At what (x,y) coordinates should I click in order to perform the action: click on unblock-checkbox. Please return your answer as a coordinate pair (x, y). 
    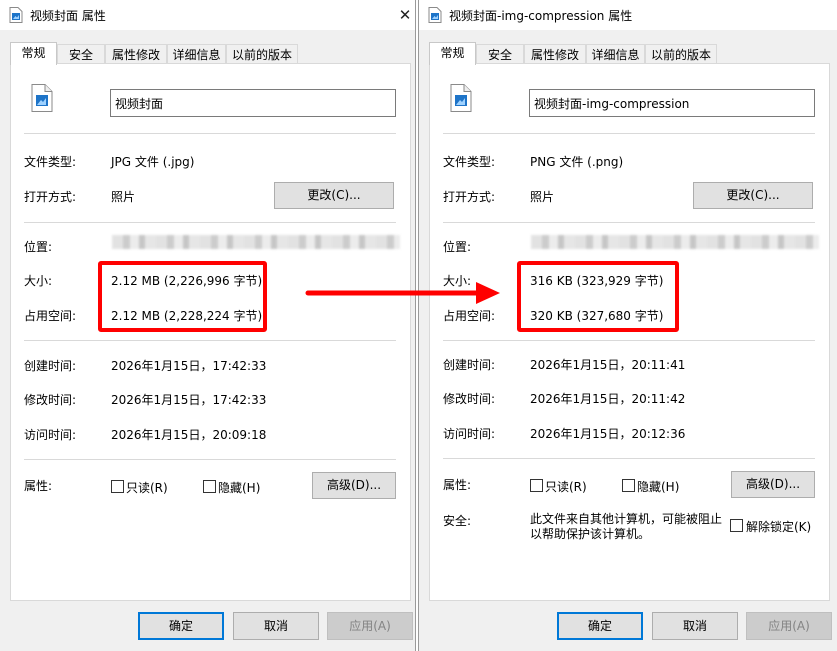
    Looking at the image, I should click on (736, 525).